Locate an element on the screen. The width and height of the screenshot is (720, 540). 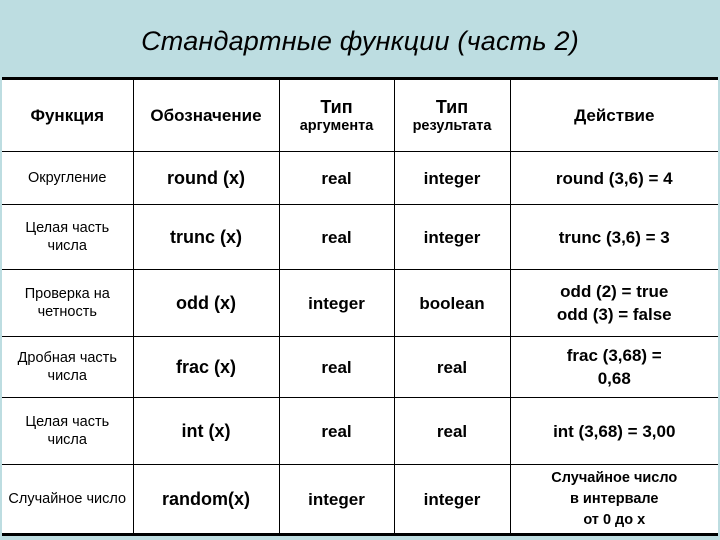
cell-action-line: trunc (3,6) = 3 is located at coordinates (614, 237).